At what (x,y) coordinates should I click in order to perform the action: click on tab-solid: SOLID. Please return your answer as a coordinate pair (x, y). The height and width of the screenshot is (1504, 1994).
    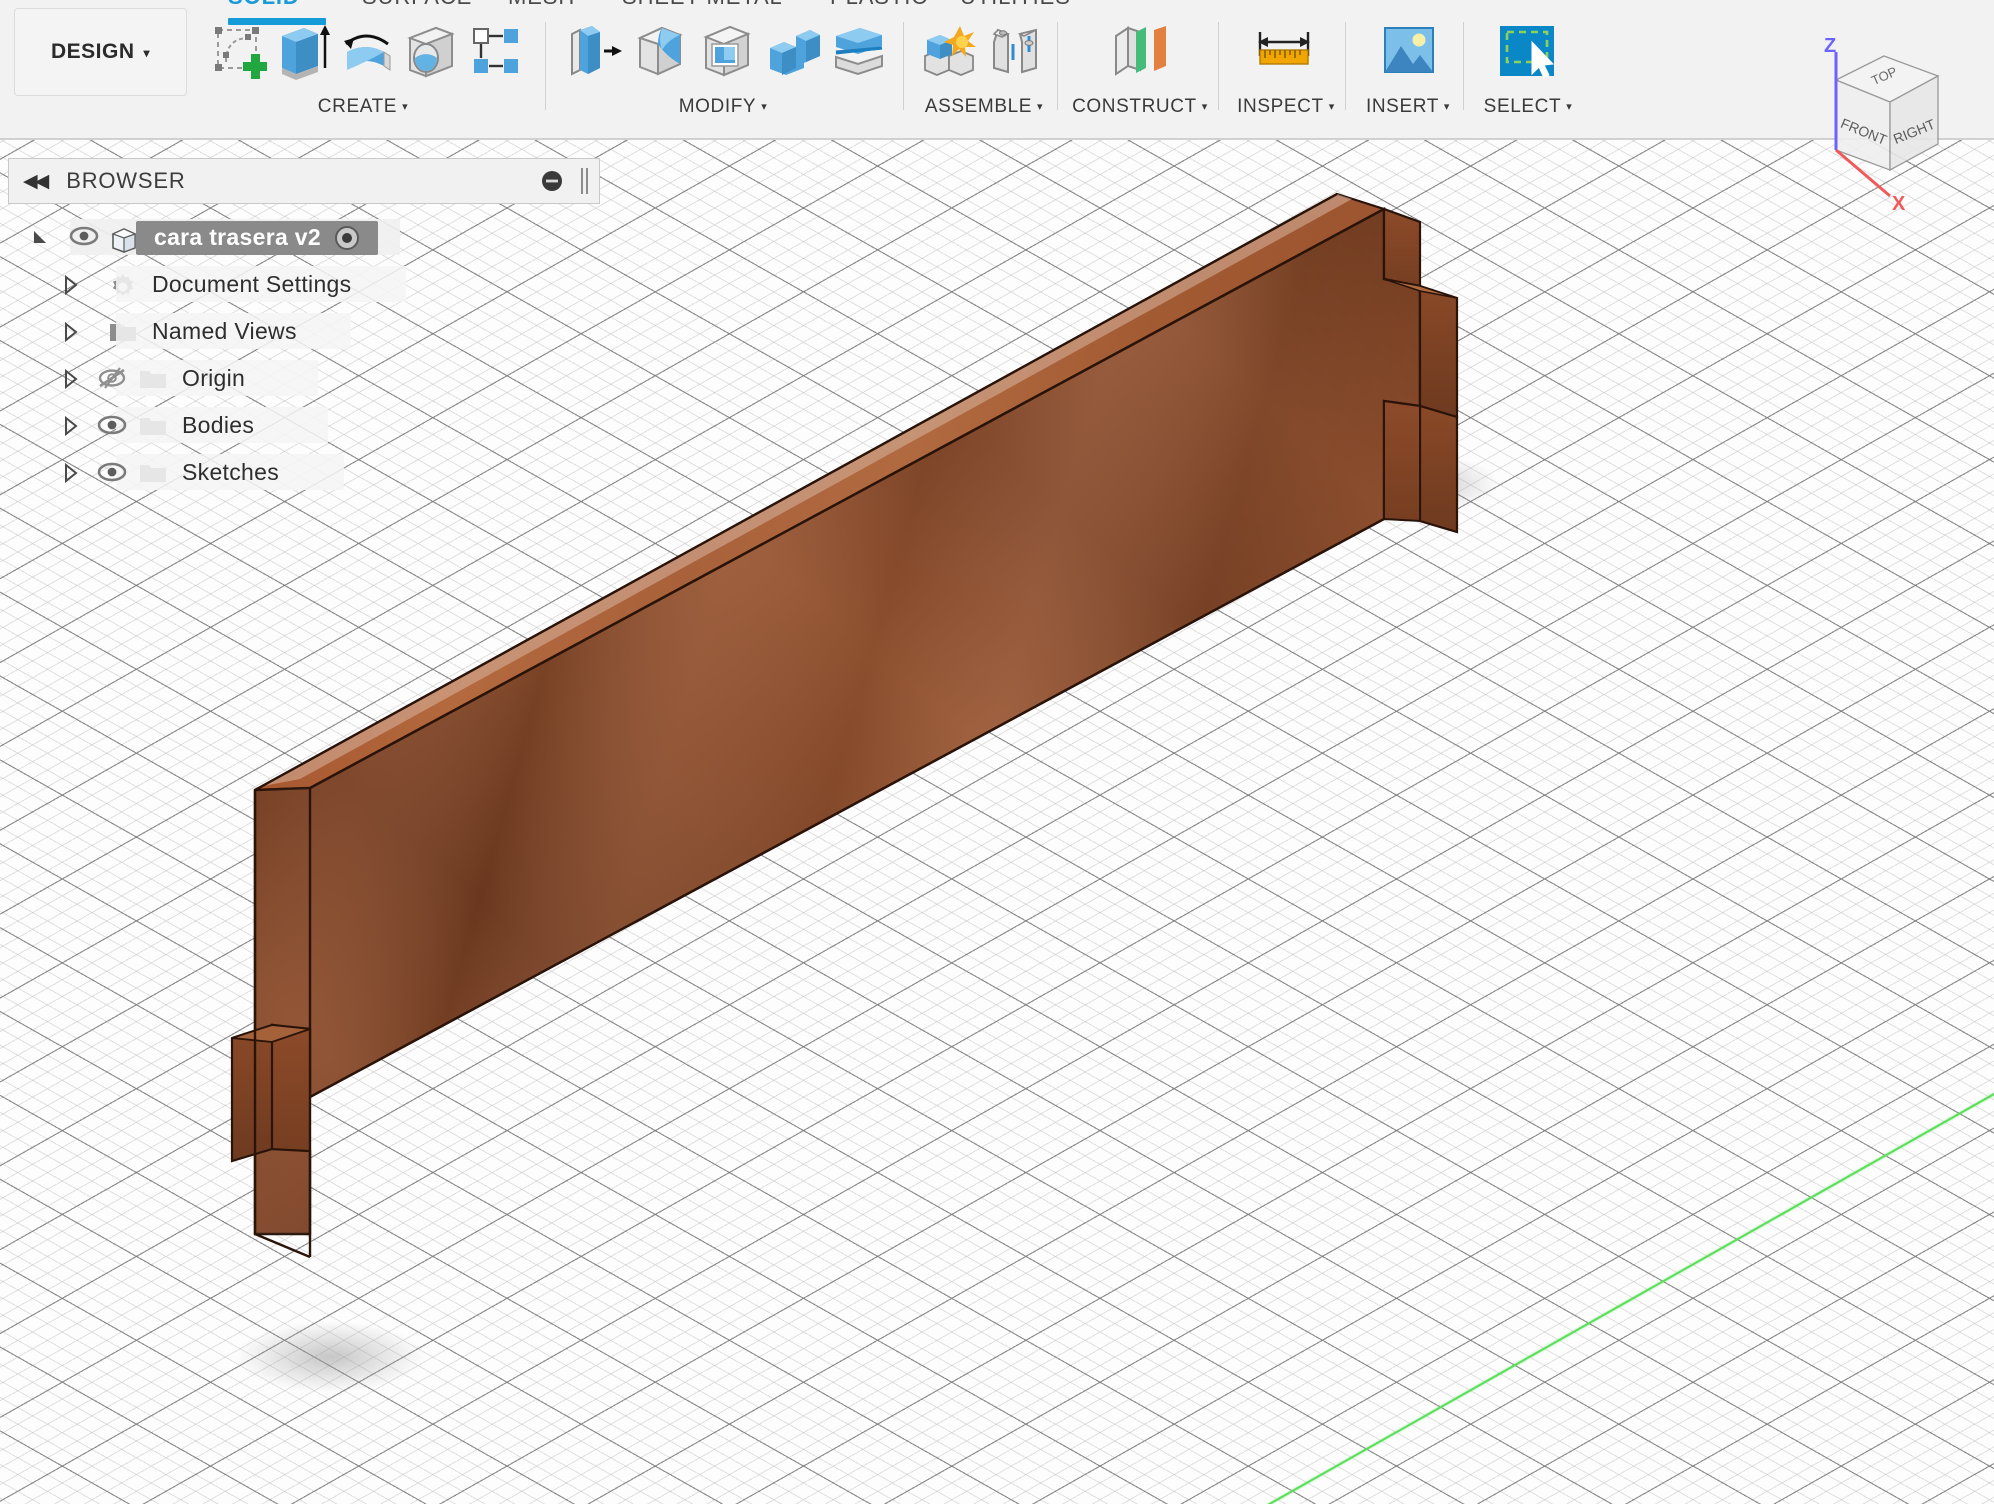
    Looking at the image, I should click on (264, 5).